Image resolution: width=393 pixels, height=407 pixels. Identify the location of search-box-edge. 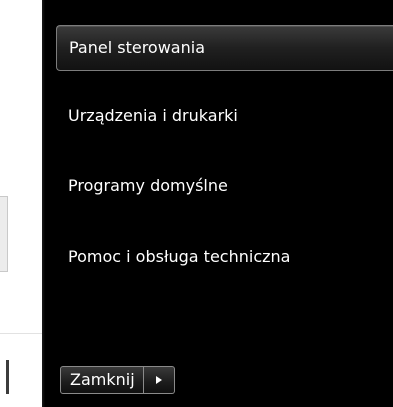
(7, 377).